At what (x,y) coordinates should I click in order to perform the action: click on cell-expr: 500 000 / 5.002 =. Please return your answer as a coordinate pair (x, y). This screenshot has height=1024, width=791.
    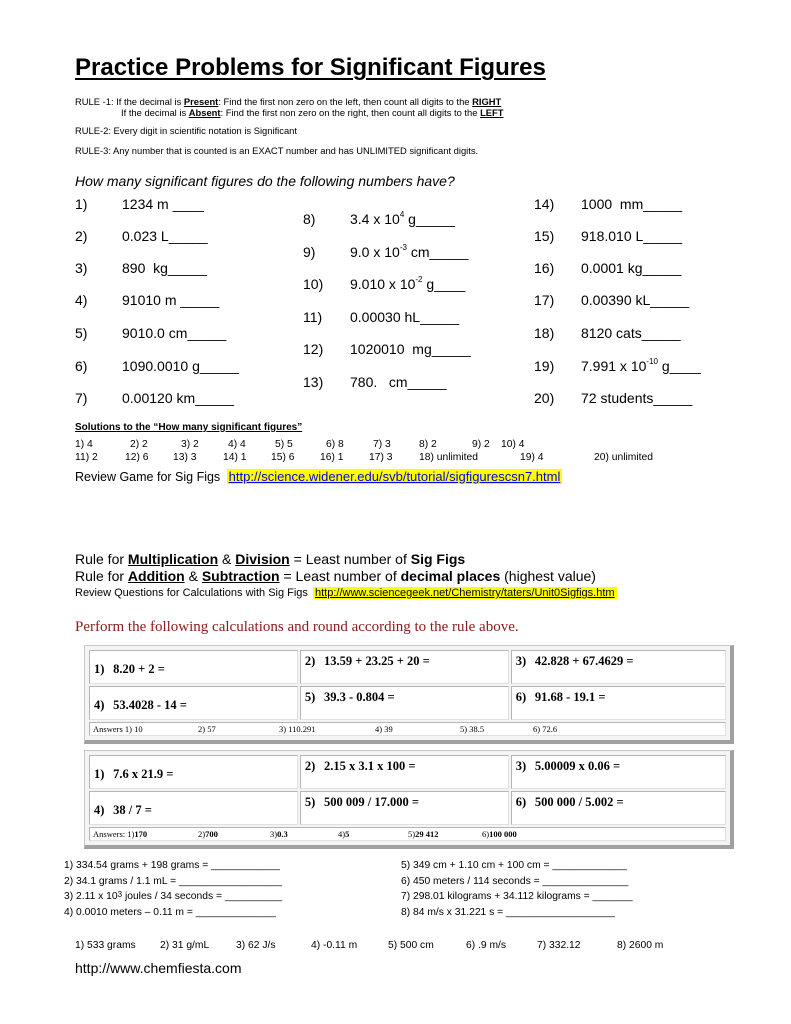
    Looking at the image, I should click on (579, 802).